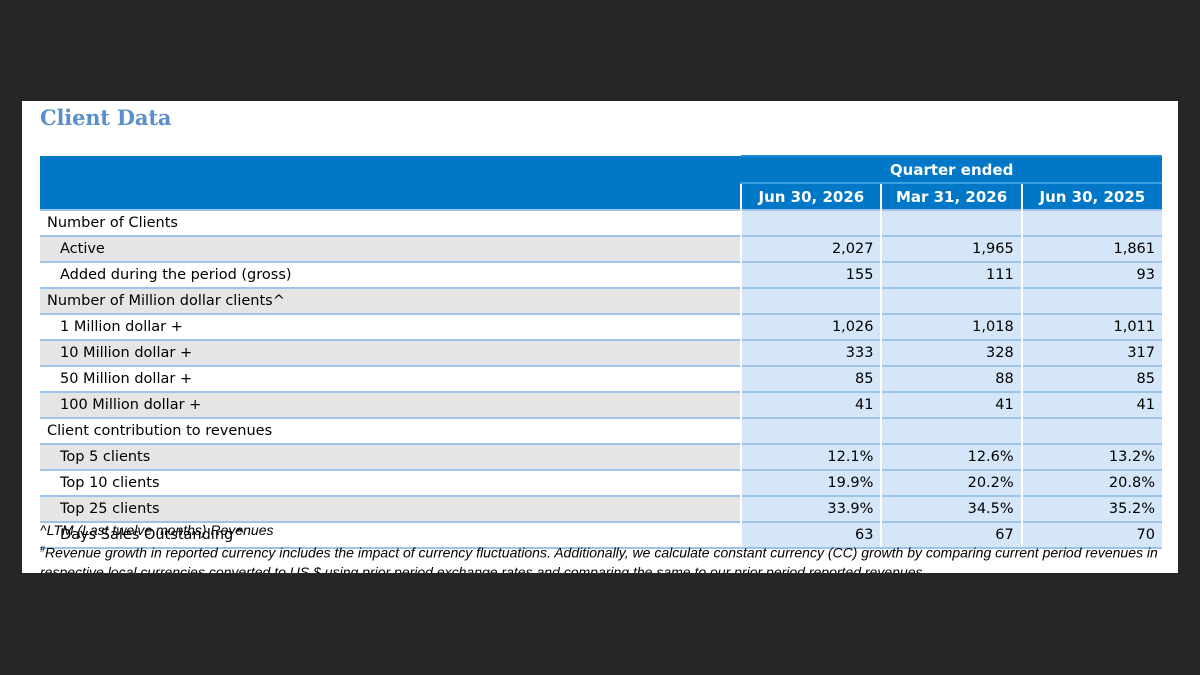 Image resolution: width=1200 pixels, height=675 pixels. I want to click on period-header: Jun 30, 2025, so click(1091, 196).